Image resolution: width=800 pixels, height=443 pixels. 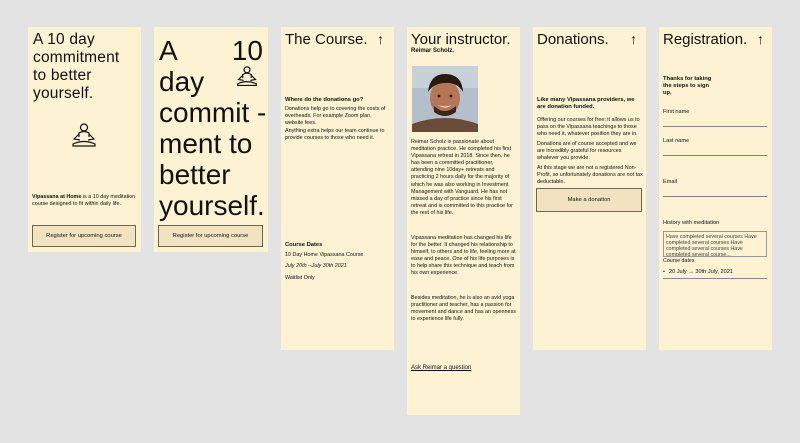 I want to click on course-date-option: • 20 July → 30th July, 2021, so click(x=698, y=272).